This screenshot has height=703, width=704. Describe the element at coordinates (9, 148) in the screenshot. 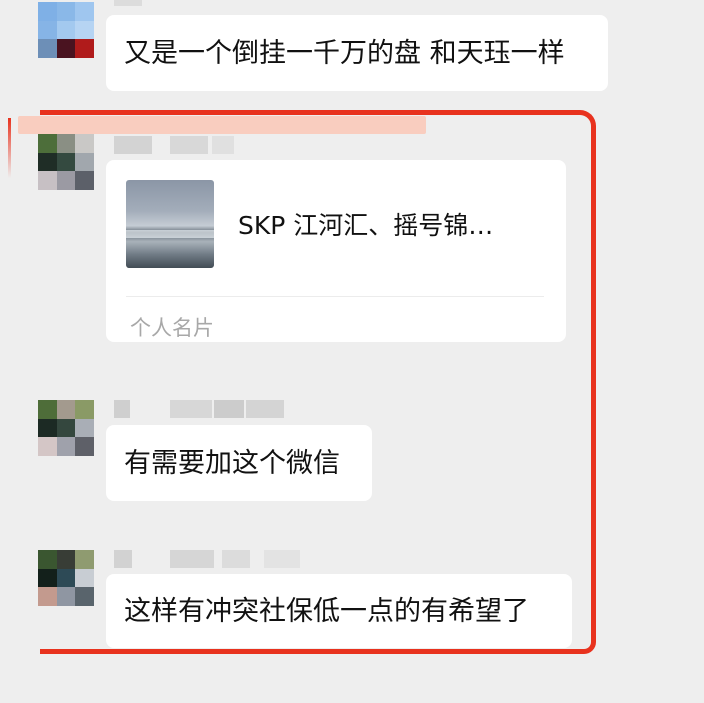

I see `red-annotation-stroke` at that location.